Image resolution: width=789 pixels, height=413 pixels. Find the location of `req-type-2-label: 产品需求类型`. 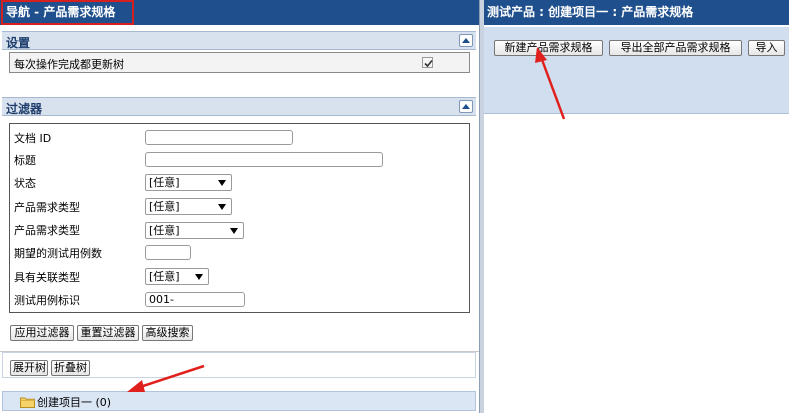

req-type-2-label: 产品需求类型 is located at coordinates (47, 230).